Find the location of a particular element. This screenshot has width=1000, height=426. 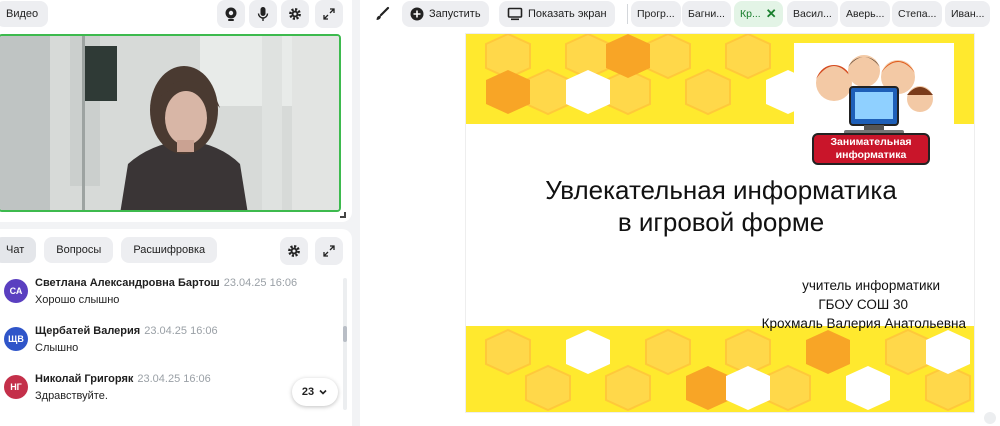

video-tab-label: Видео is located at coordinates (22, 14).